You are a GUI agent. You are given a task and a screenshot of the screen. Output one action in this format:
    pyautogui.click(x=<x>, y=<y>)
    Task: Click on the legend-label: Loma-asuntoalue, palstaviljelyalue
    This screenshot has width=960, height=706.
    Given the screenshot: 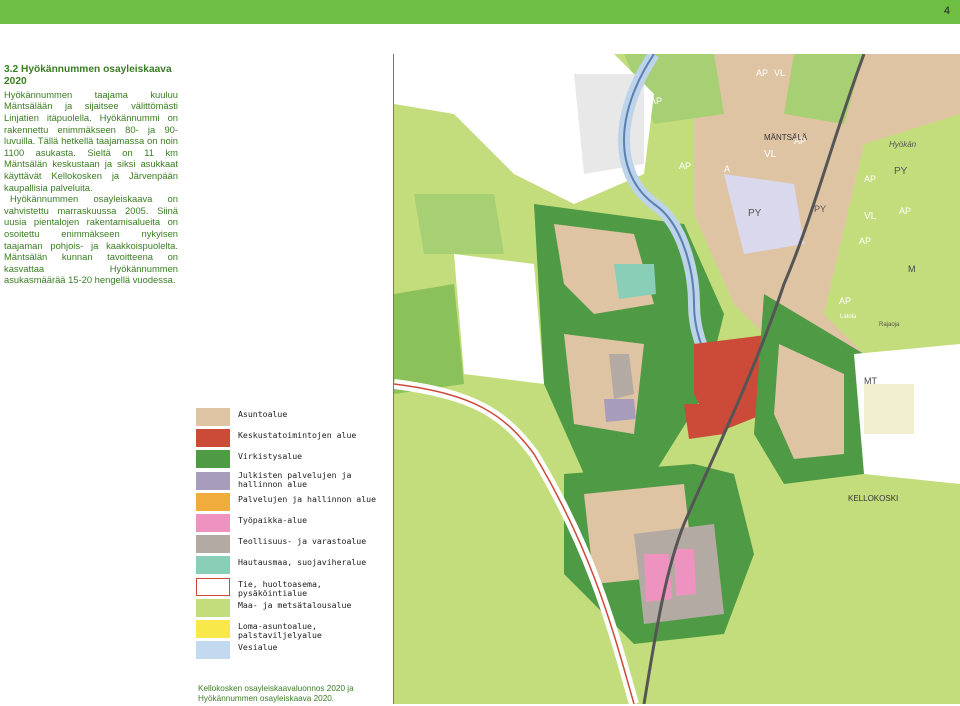 What is the action you would take?
    pyautogui.click(x=280, y=630)
    